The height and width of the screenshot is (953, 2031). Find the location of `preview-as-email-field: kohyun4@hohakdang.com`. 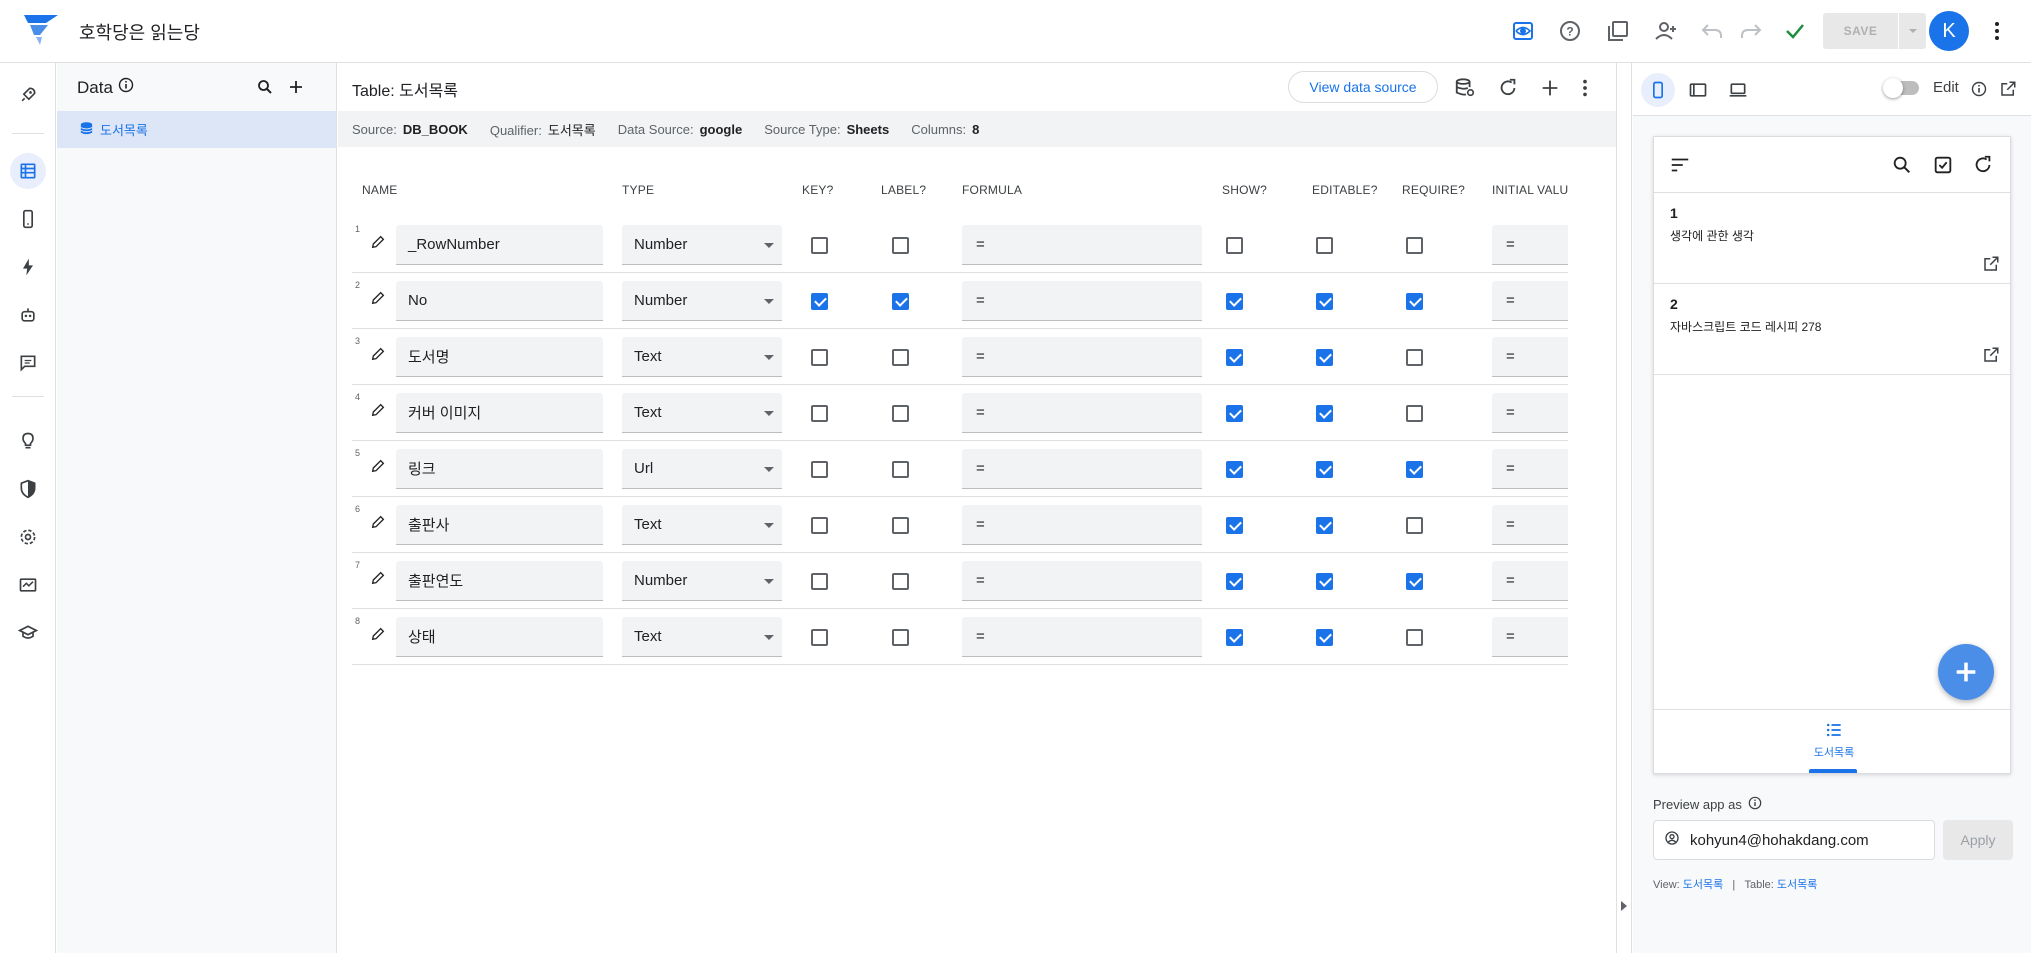

preview-as-email-field: kohyun4@hohakdang.com is located at coordinates (1794, 840).